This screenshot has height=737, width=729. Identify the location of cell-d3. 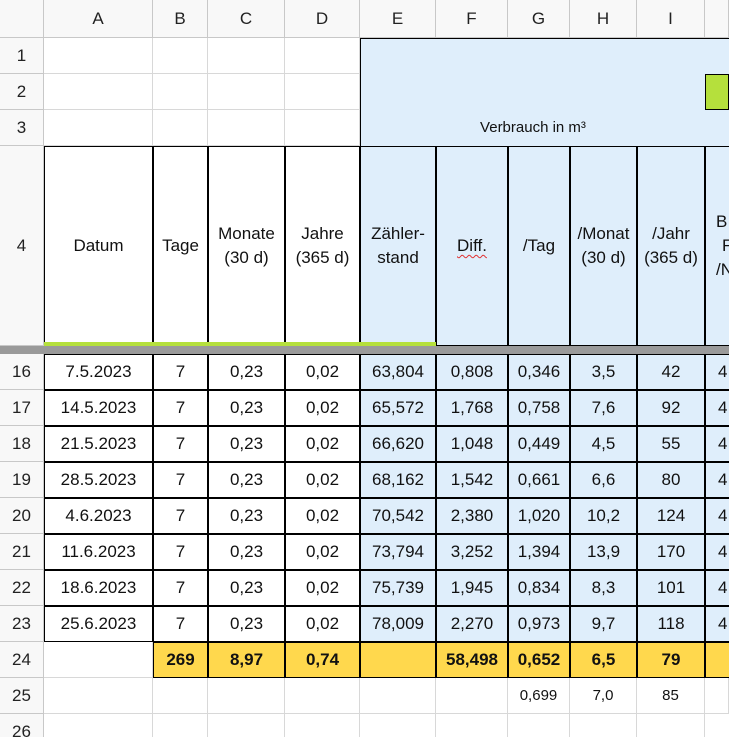
(322, 128).